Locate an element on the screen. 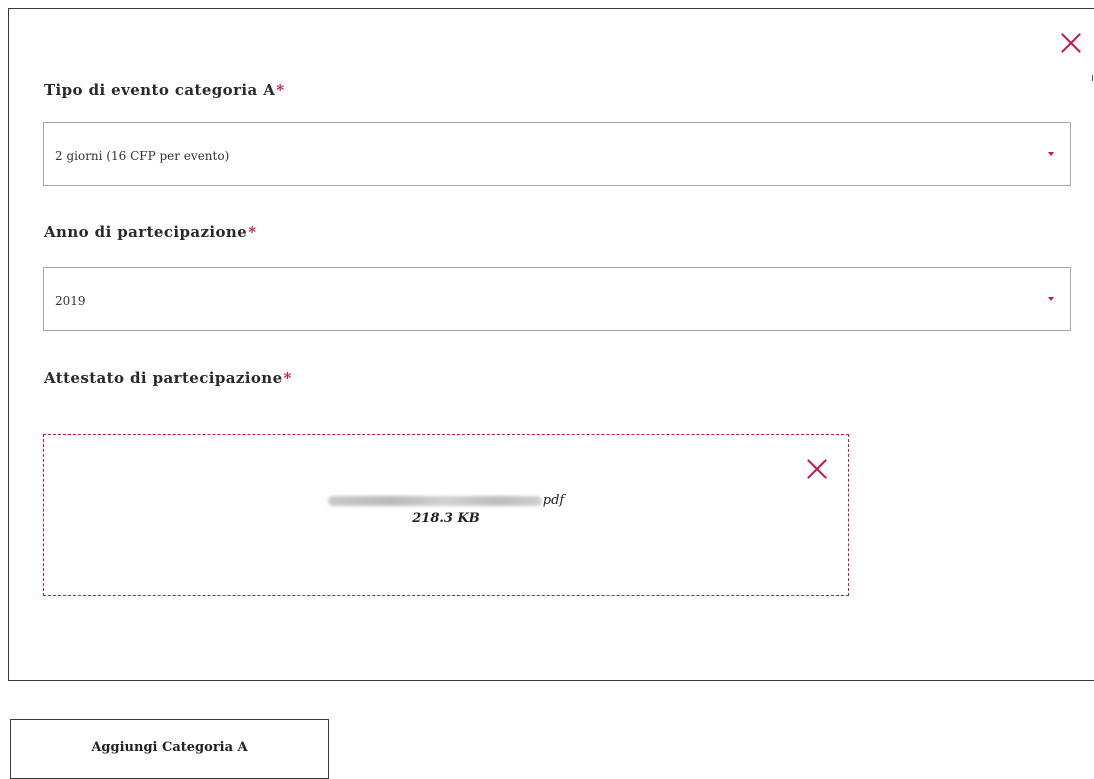 The image size is (1094, 779). close-icon is located at coordinates (1071, 43).